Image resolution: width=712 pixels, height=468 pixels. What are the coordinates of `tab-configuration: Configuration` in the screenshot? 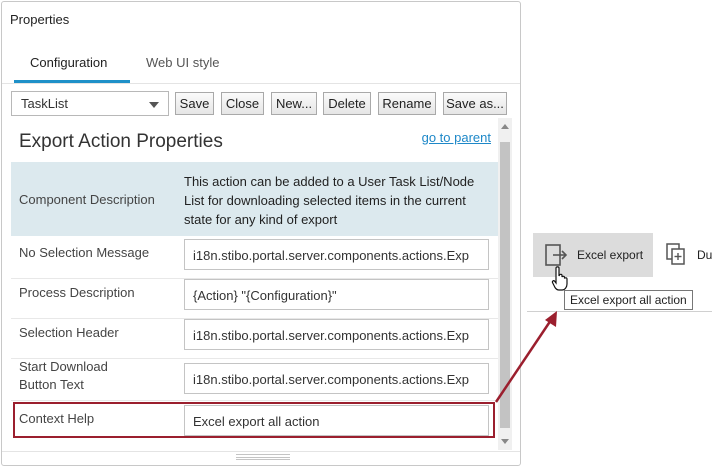 It's located at (68, 62).